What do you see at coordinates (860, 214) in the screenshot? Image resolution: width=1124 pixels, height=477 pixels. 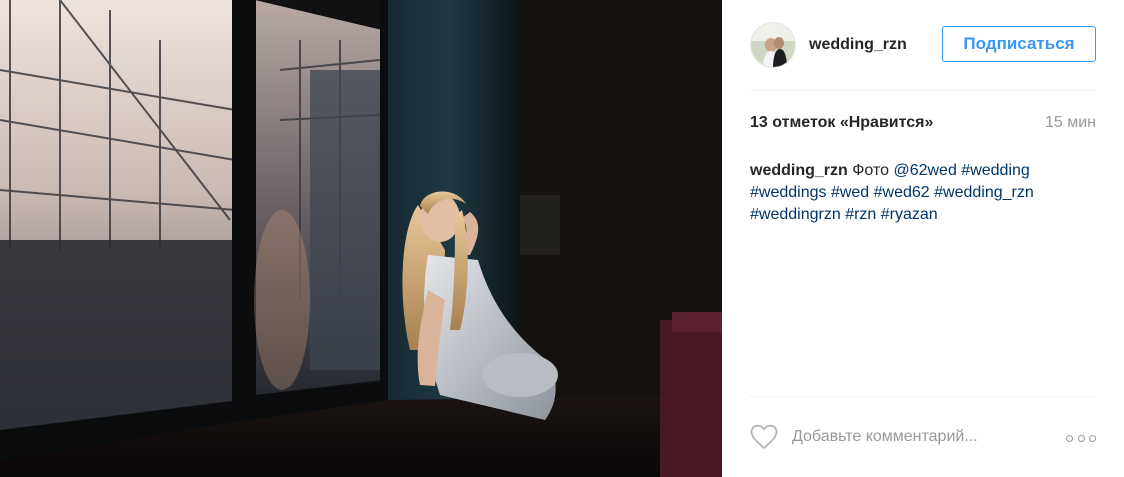 I see `hashtag-link: #rzn` at bounding box center [860, 214].